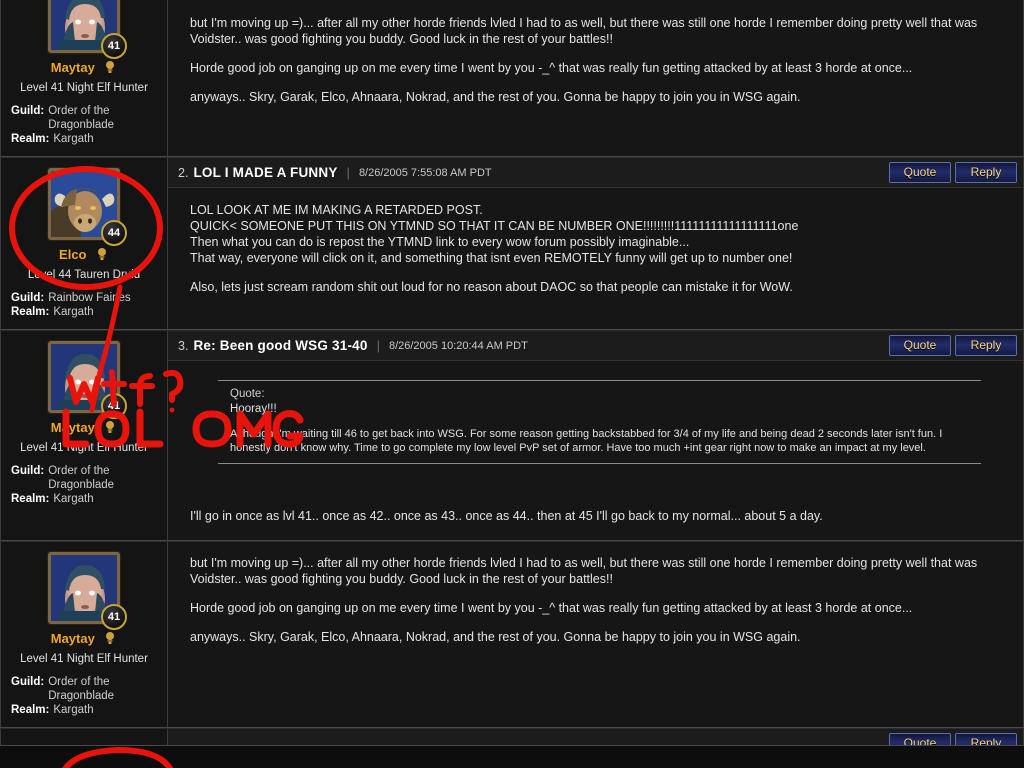 Image resolution: width=1024 pixels, height=768 pixels. I want to click on avatar: 44, so click(87, 207).